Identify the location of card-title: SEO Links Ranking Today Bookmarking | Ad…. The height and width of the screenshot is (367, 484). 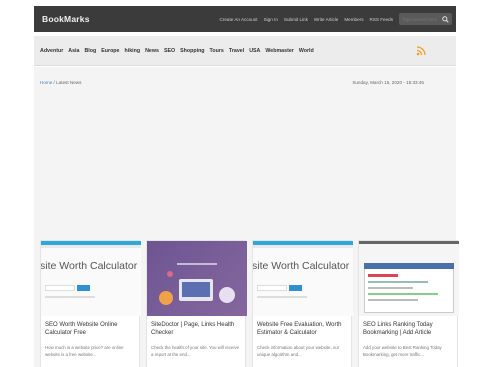
(408, 329).